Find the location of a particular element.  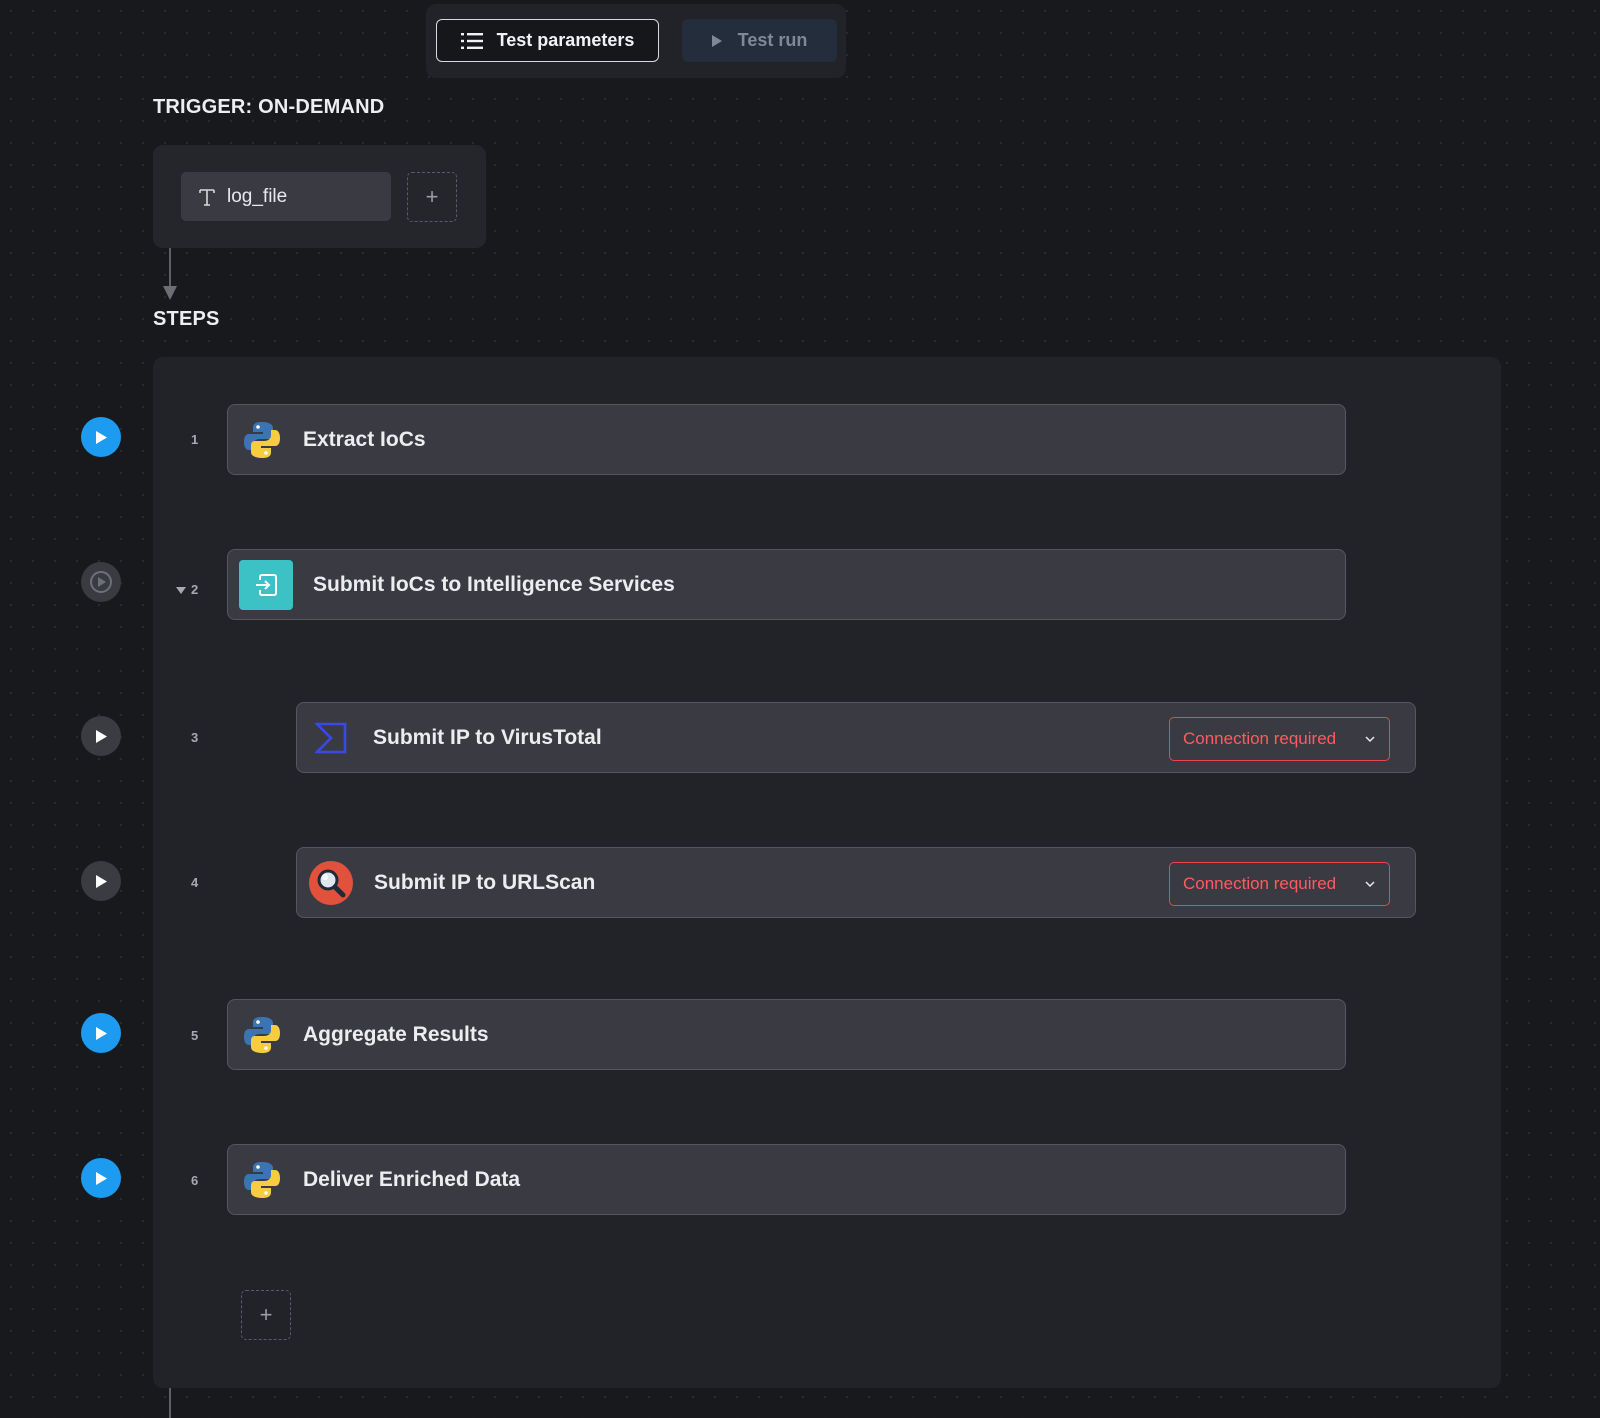

steps-heading: STEPS is located at coordinates (186, 319).